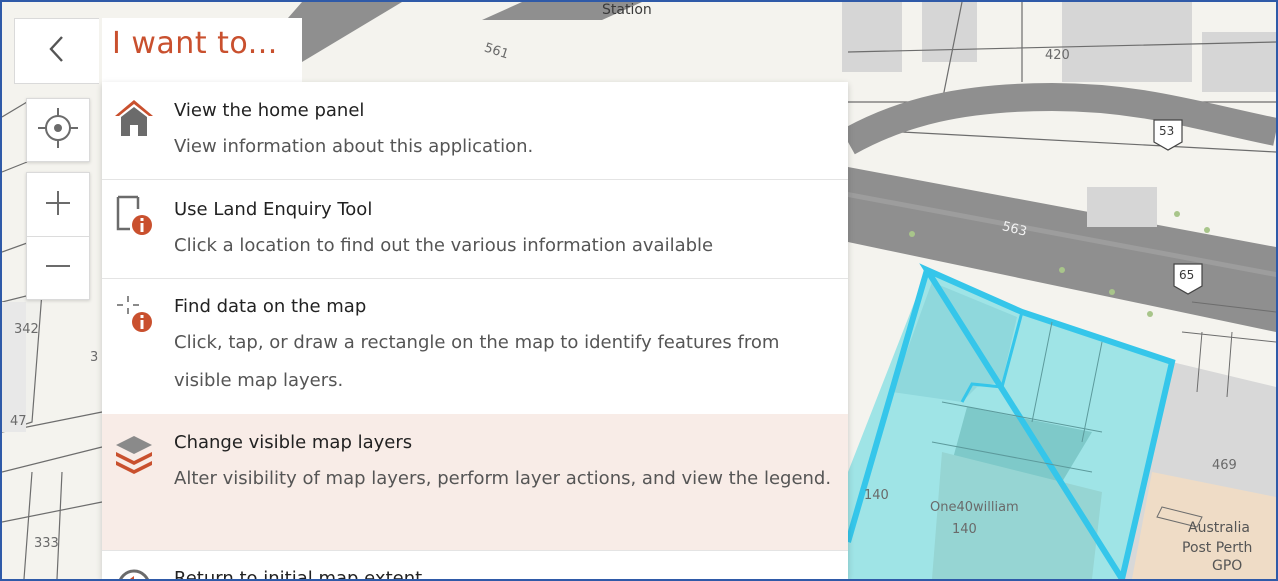 Image resolution: width=1278 pixels, height=581 pixels. I want to click on map-label-post-perth: Post Perth, so click(1217, 548).